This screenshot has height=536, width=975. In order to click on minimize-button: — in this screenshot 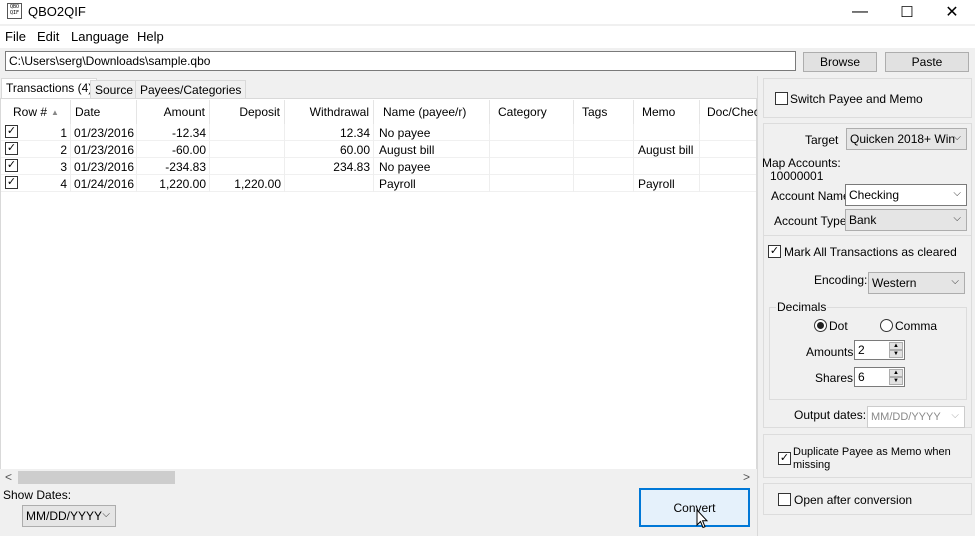, I will do `click(860, 12)`.